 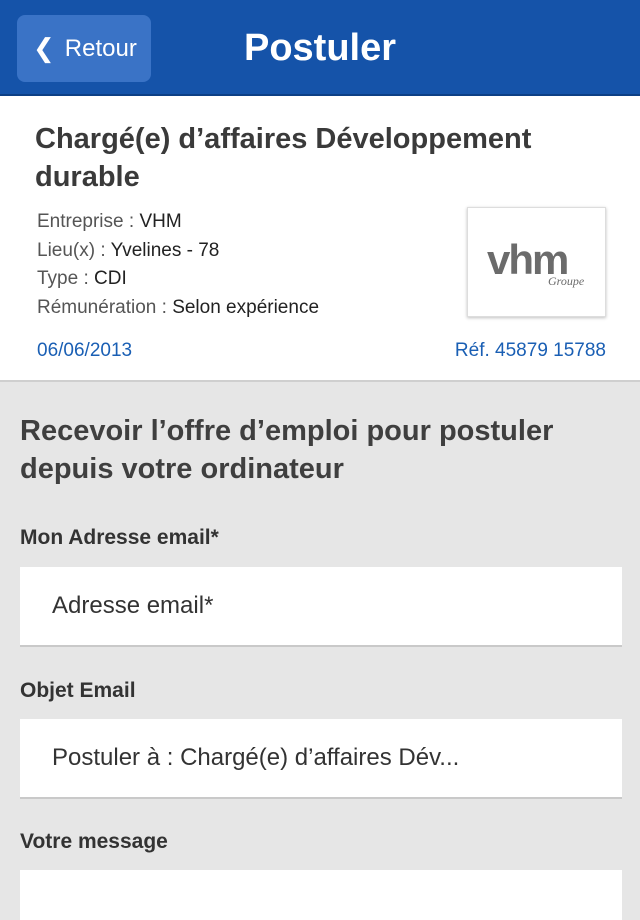 I want to click on publish-date: 06/06/2013, so click(x=85, y=350).